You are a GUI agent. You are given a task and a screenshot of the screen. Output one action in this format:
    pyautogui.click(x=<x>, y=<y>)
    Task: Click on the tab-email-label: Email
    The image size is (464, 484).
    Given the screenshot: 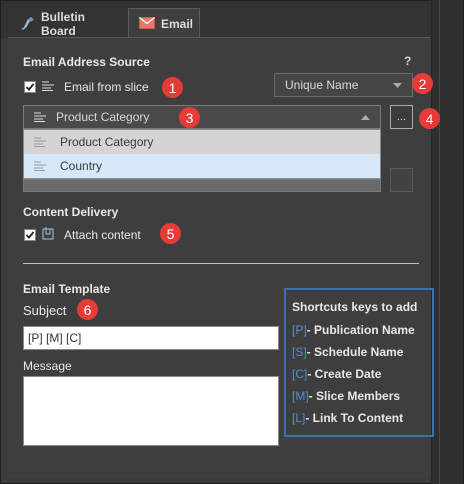 What is the action you would take?
    pyautogui.click(x=177, y=24)
    